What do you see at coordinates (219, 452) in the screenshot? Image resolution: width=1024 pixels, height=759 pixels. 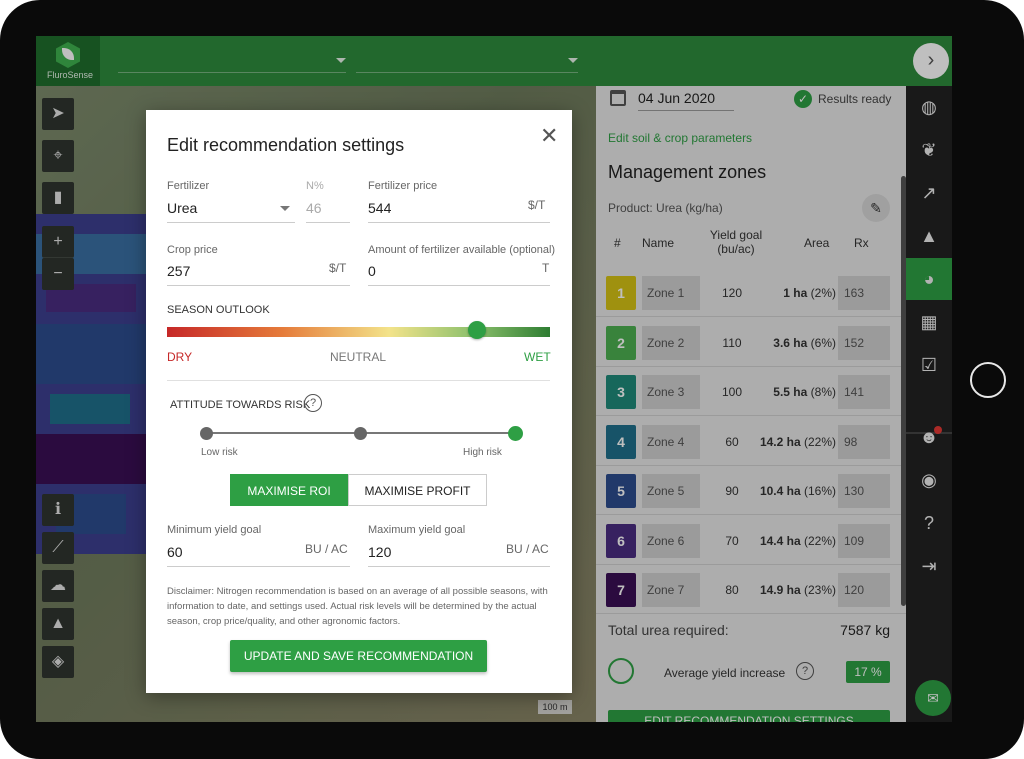 I see `low-risk-label: Low risk` at bounding box center [219, 452].